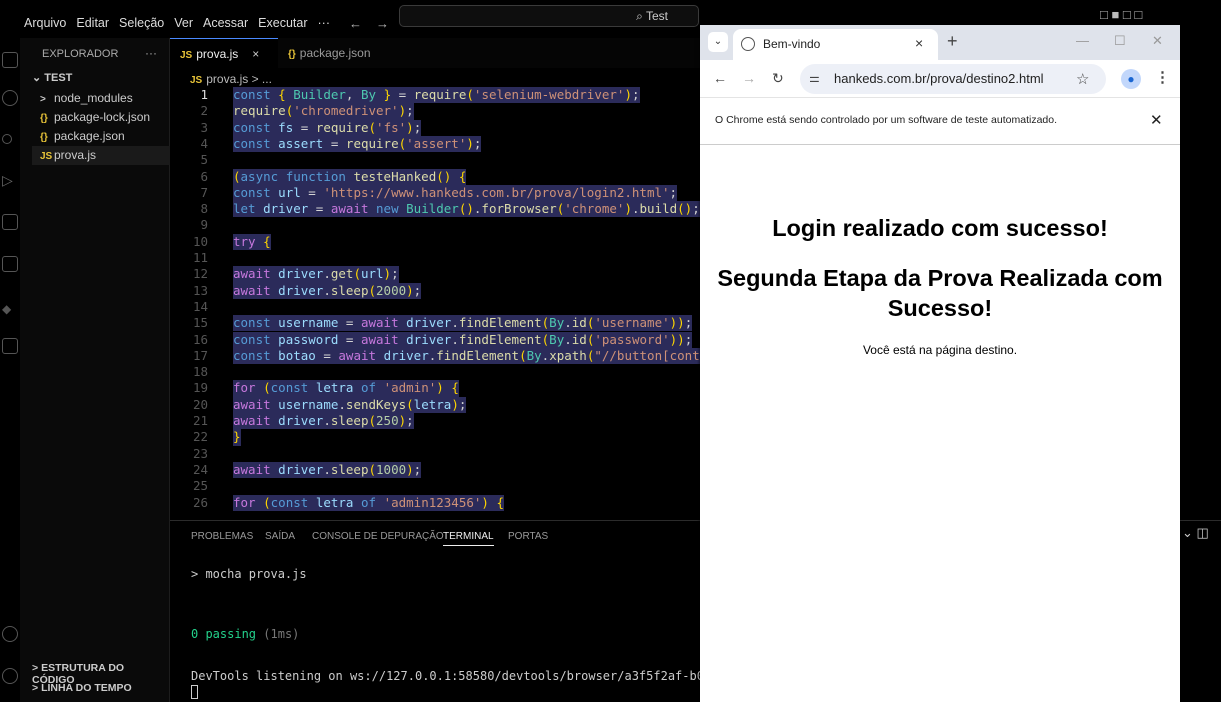 This screenshot has width=1221, height=702. What do you see at coordinates (1162, 77) in the screenshot?
I see `kebab-menu-icon: ⋮` at bounding box center [1162, 77].